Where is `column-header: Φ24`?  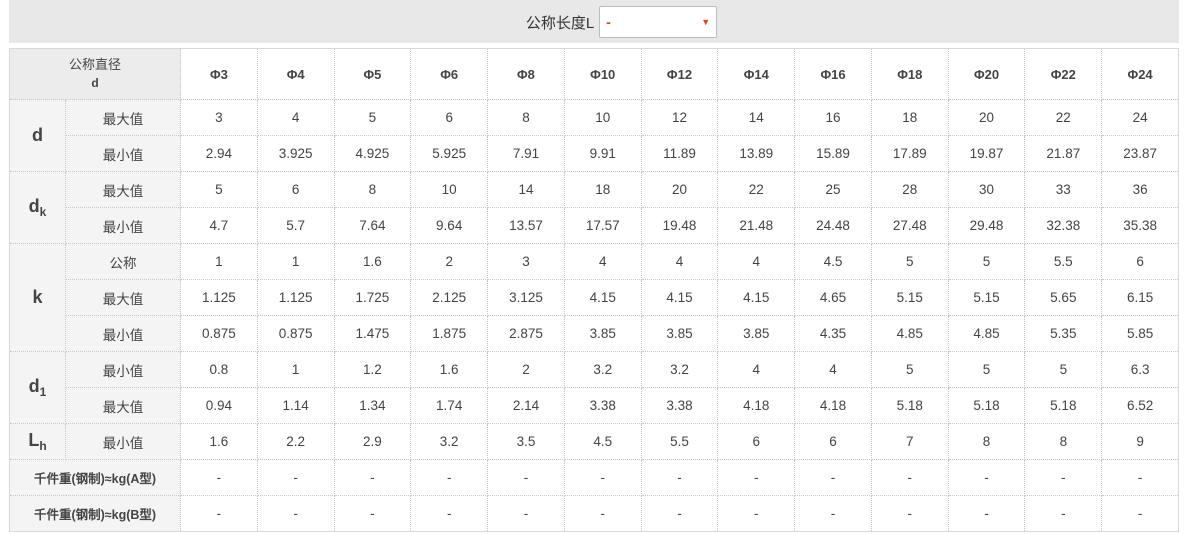
column-header: Φ24 is located at coordinates (1140, 74).